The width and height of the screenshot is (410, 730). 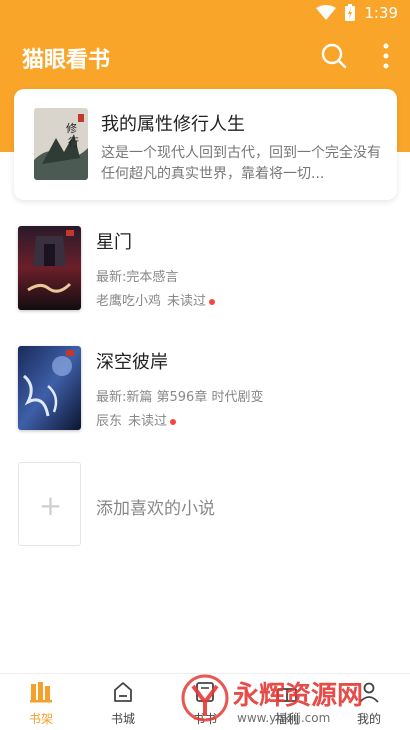 I want to click on tab-bookshelf: 书架, so click(x=41, y=702).